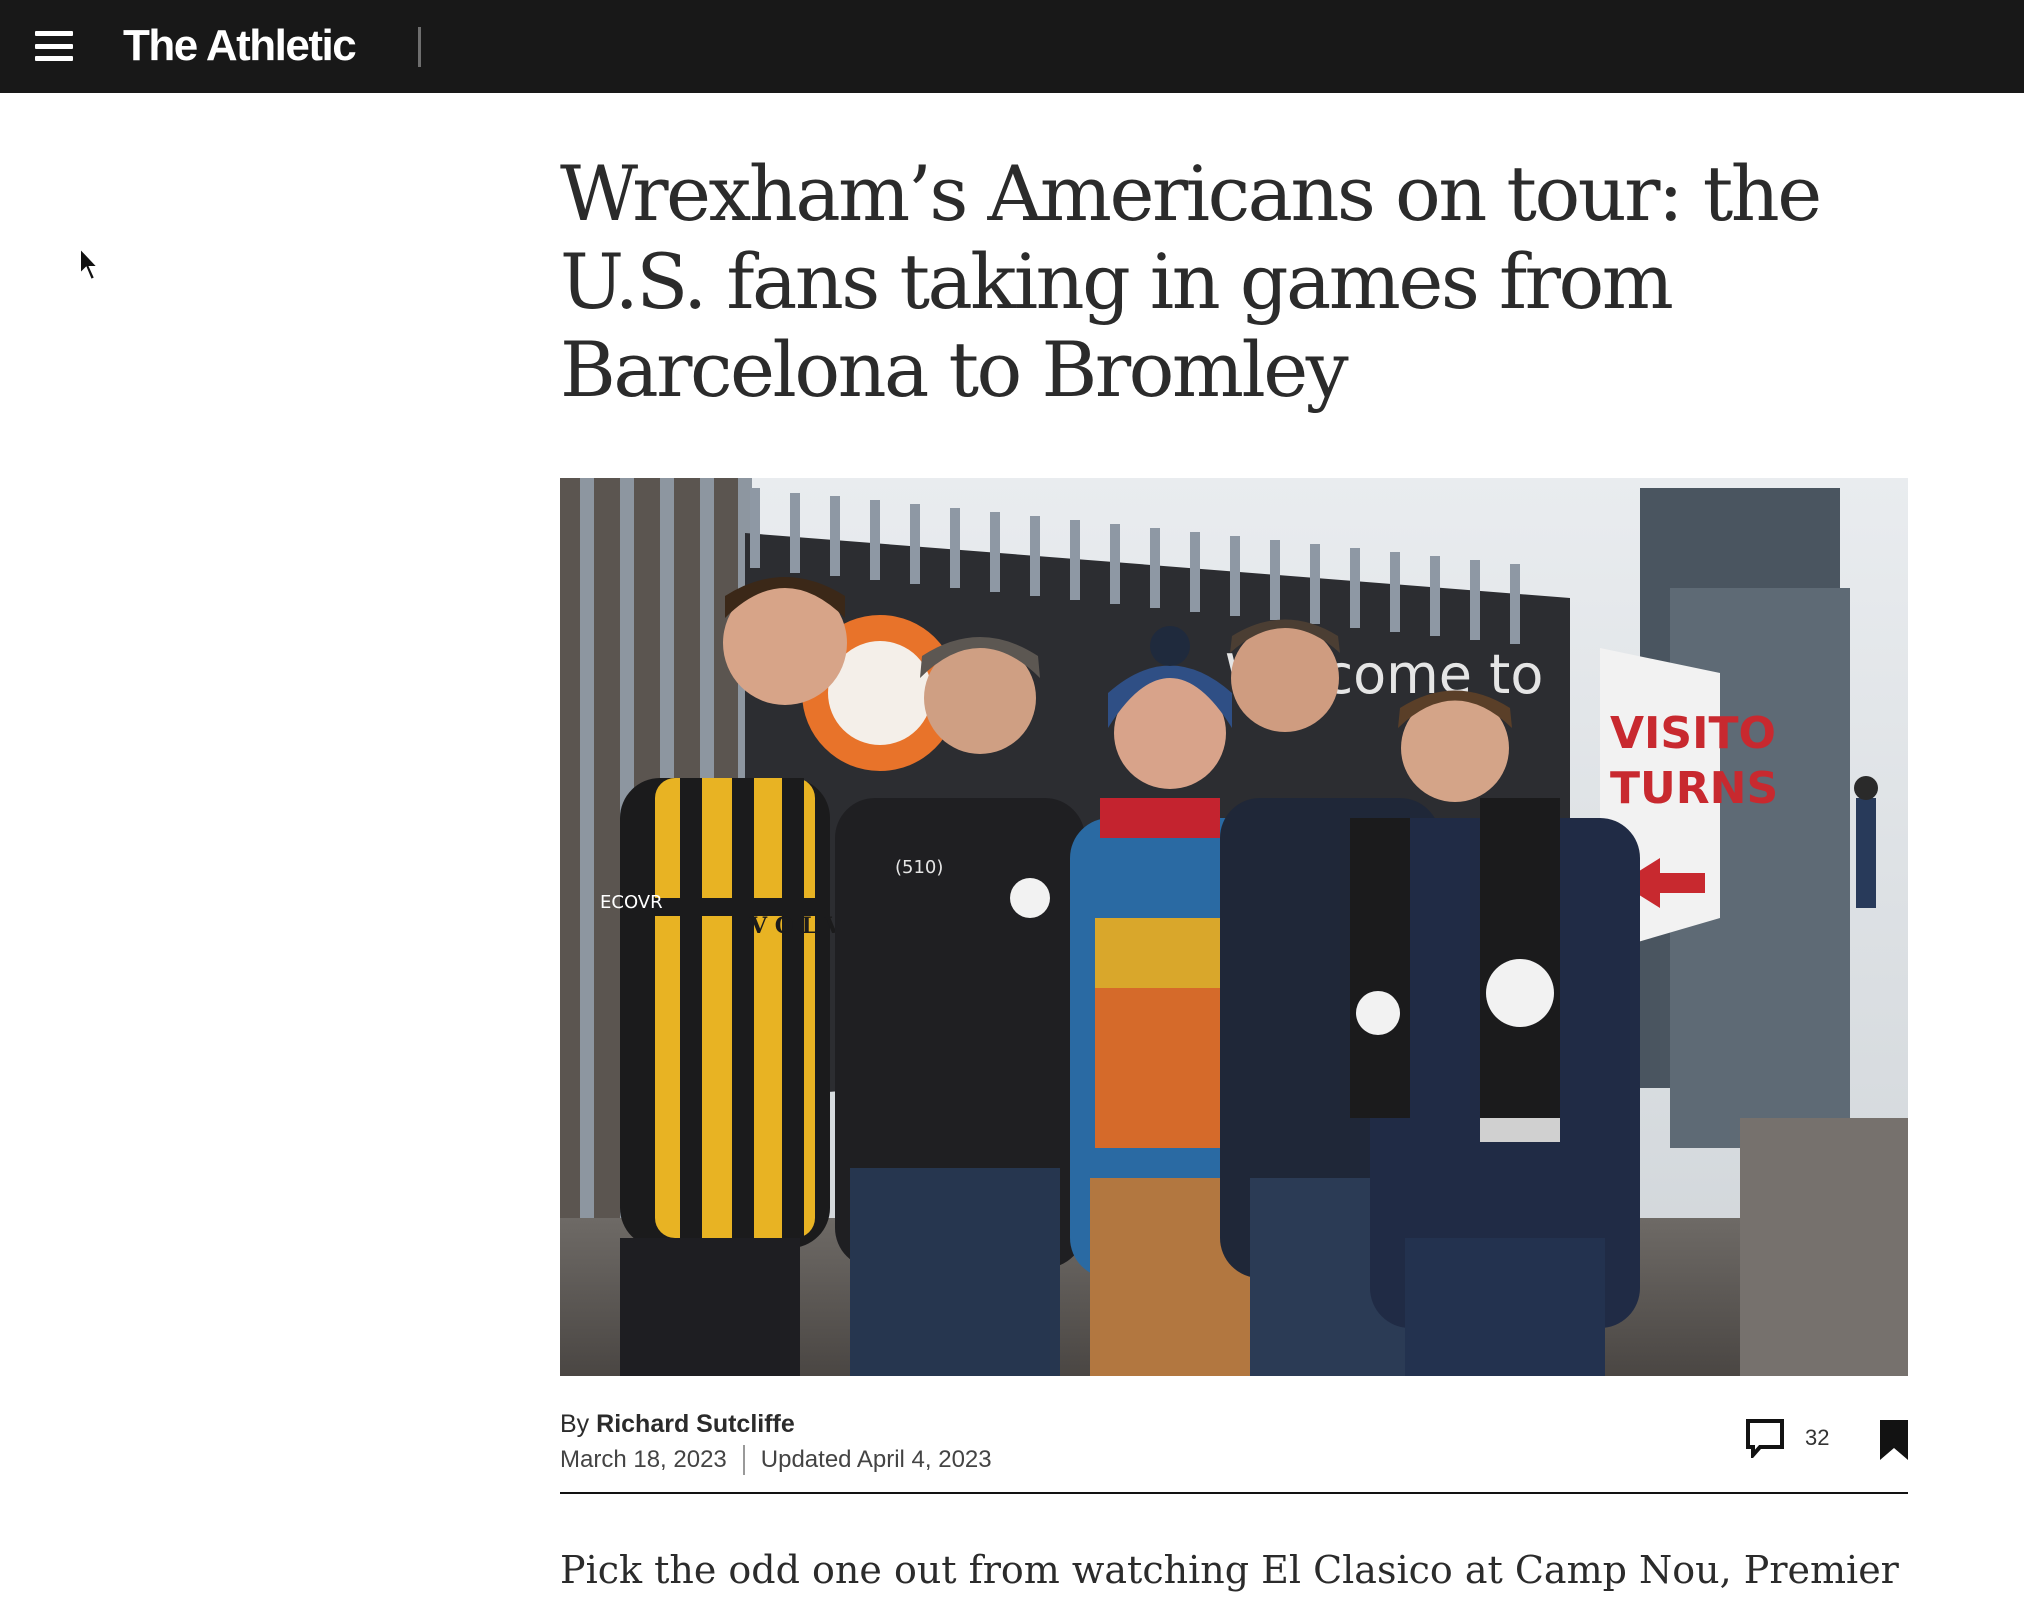 The width and height of the screenshot is (2024, 1606). I want to click on mouse-cursor-icon, so click(90, 264).